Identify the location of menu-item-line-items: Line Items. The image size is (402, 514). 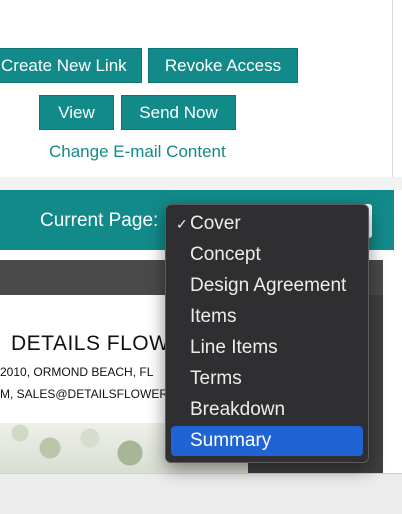
(267, 348).